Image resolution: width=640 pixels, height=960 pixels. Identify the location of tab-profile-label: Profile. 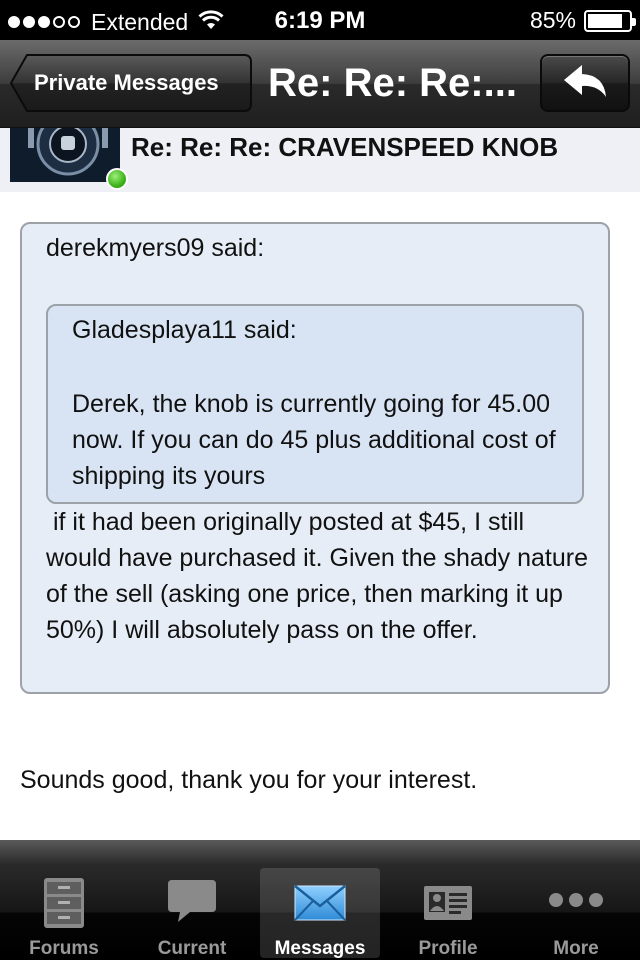
(448, 948).